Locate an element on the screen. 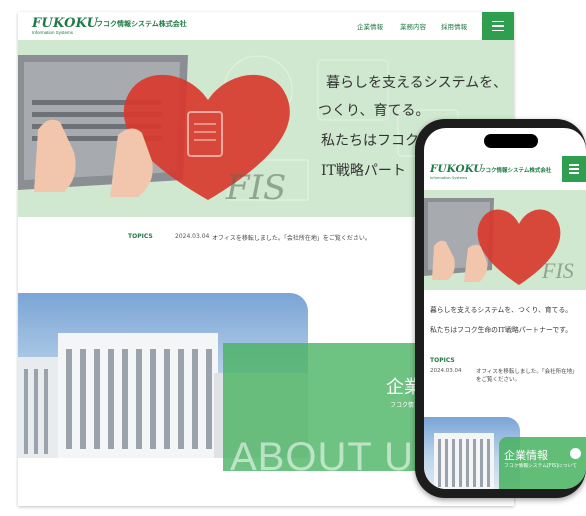  phone-tagline-line-2: 私たちはフコク生命のIT戦略パートナーです。 is located at coordinates (501, 330).